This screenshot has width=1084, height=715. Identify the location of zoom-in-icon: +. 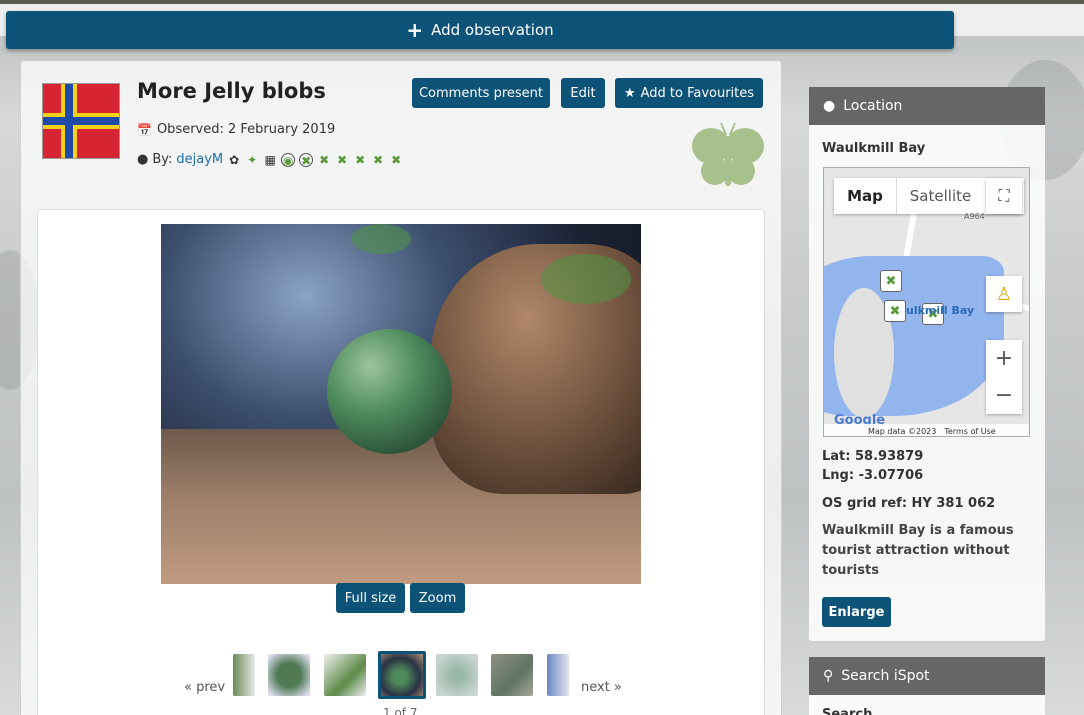
(1004, 358).